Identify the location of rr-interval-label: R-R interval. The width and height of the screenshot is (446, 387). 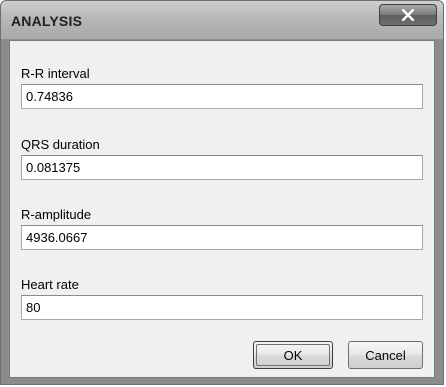
(55, 73).